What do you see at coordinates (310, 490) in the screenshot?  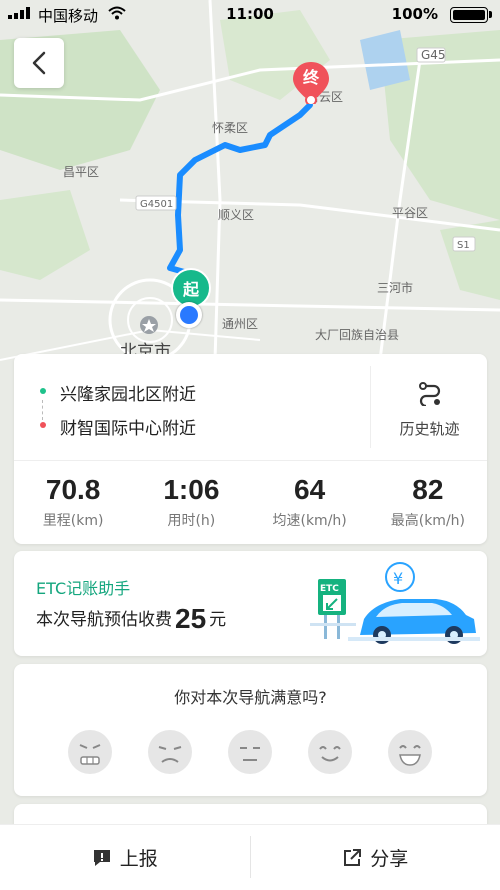 I see `stat-avg-speed-value: 64` at bounding box center [310, 490].